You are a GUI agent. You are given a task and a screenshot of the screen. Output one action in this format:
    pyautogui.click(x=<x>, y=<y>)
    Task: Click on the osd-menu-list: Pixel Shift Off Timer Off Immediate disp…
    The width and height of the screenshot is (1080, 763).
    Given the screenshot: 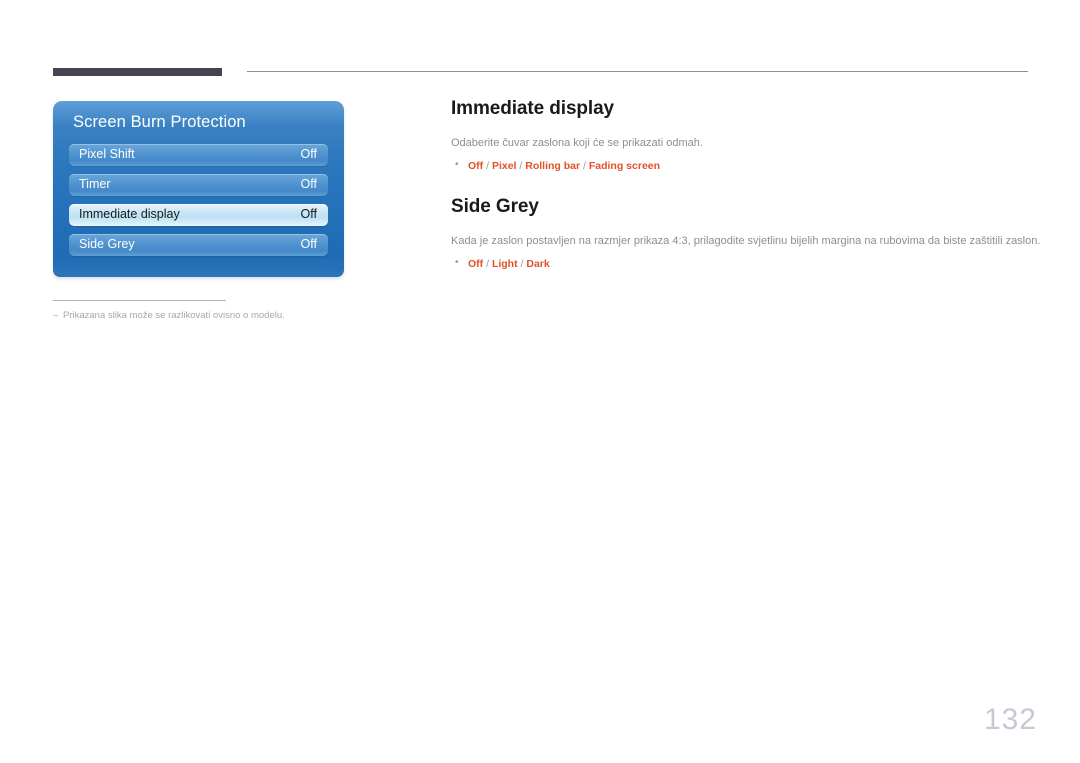 What is the action you would take?
    pyautogui.click(x=198, y=200)
    